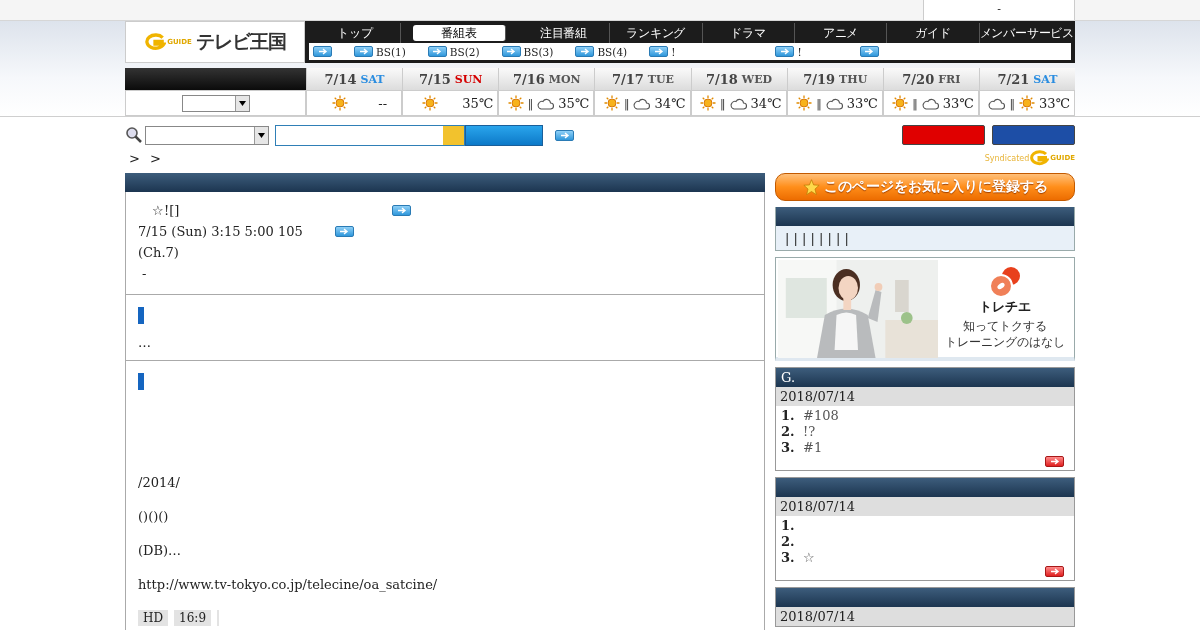  I want to click on date-tab: 7/20 FRI, so click(931, 79).